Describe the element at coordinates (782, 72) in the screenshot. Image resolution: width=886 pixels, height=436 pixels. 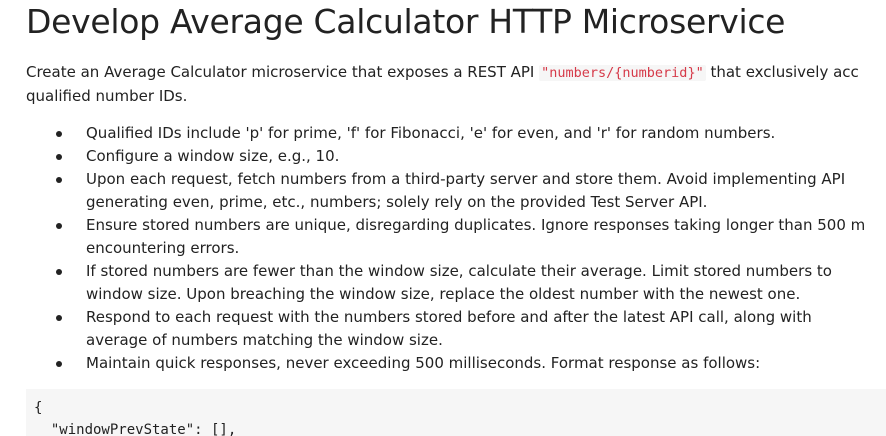
I see `intro-text-after: that exclusively acc` at that location.